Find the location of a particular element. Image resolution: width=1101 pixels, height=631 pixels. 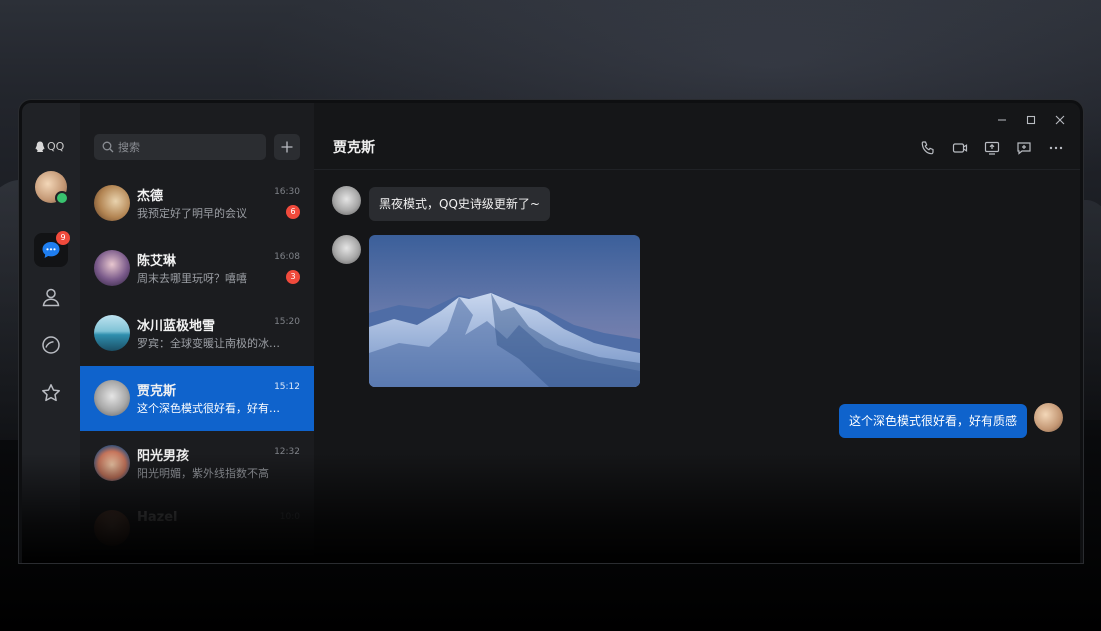

star-icon is located at coordinates (51, 393).